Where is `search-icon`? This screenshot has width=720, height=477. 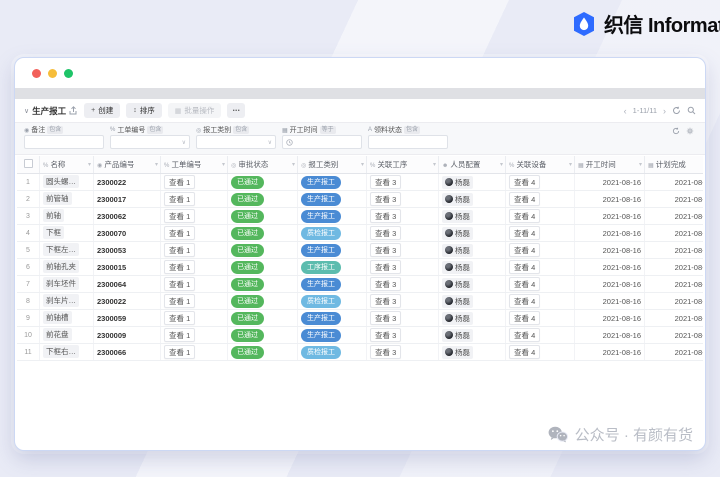
search-icon is located at coordinates (691, 110).